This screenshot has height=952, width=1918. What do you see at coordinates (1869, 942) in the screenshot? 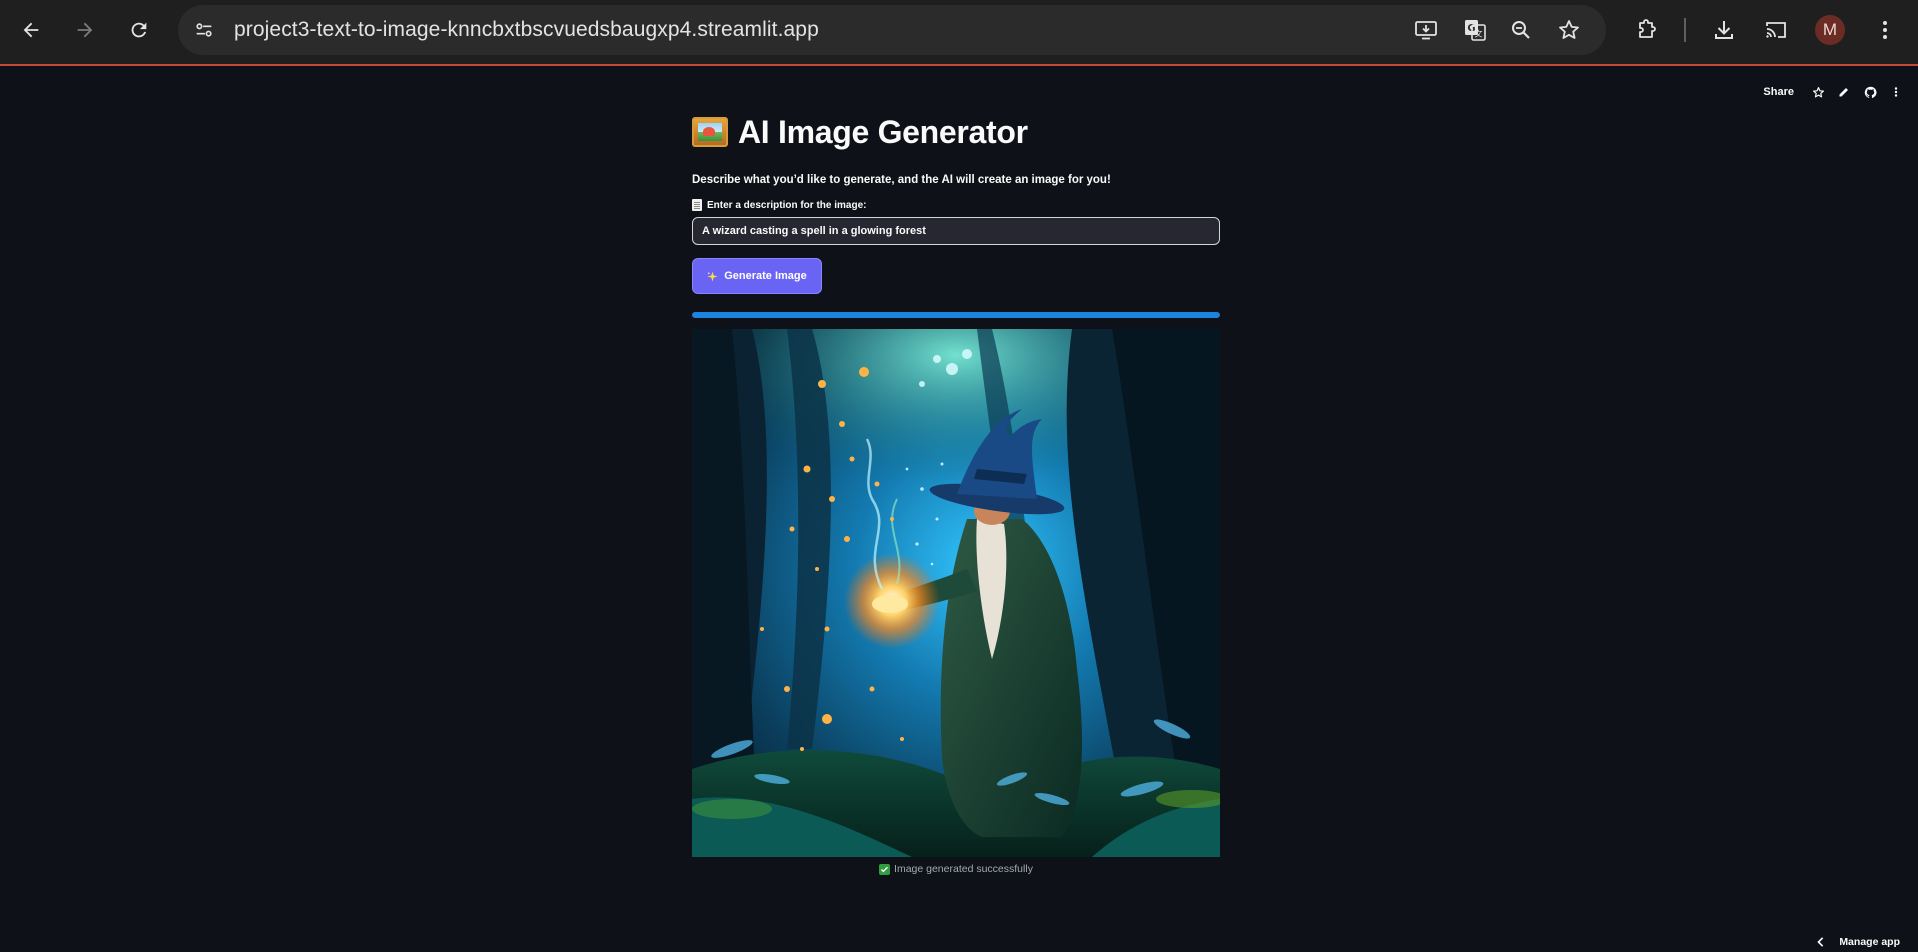
I see `manage-app-label: Manage app` at bounding box center [1869, 942].